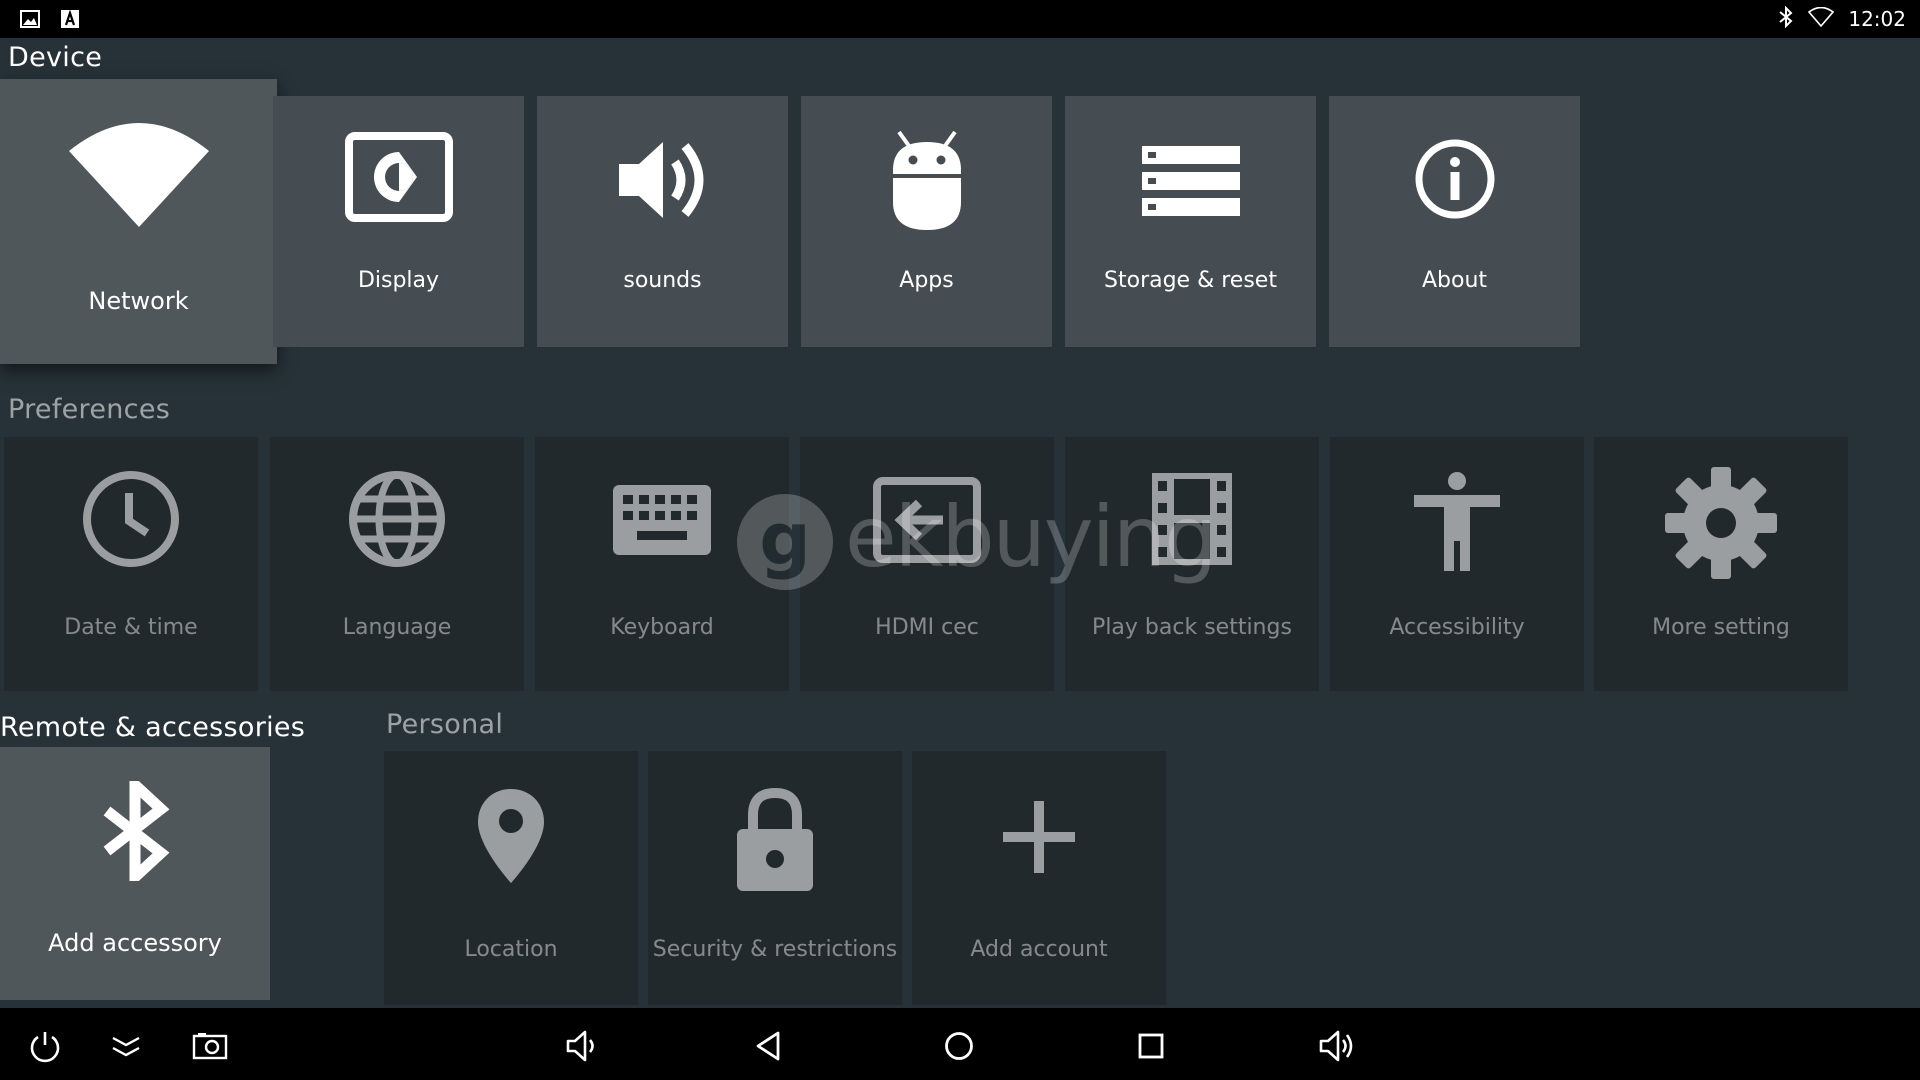 The height and width of the screenshot is (1080, 1920). I want to click on tile-display: Display, so click(398, 221).